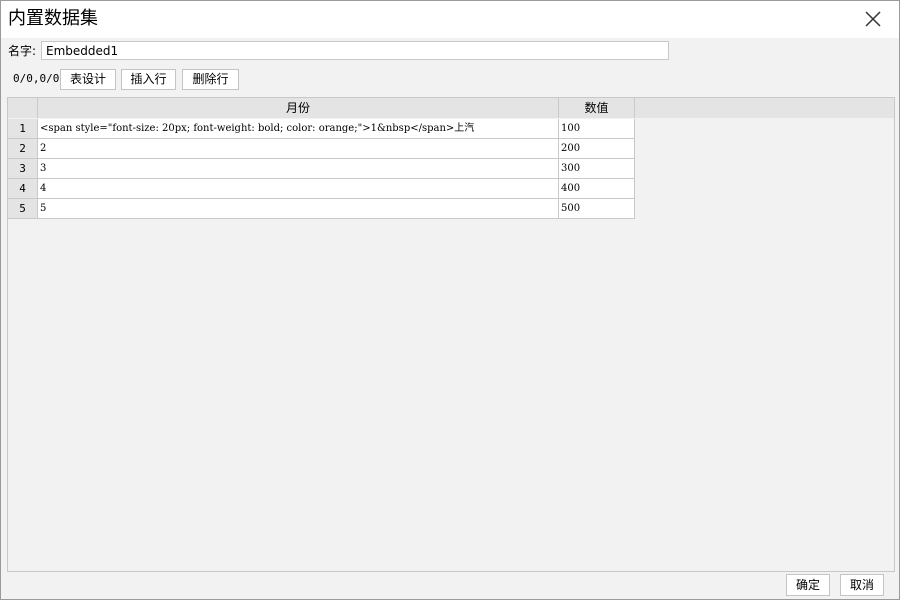  I want to click on column-header-month: 月份, so click(298, 108).